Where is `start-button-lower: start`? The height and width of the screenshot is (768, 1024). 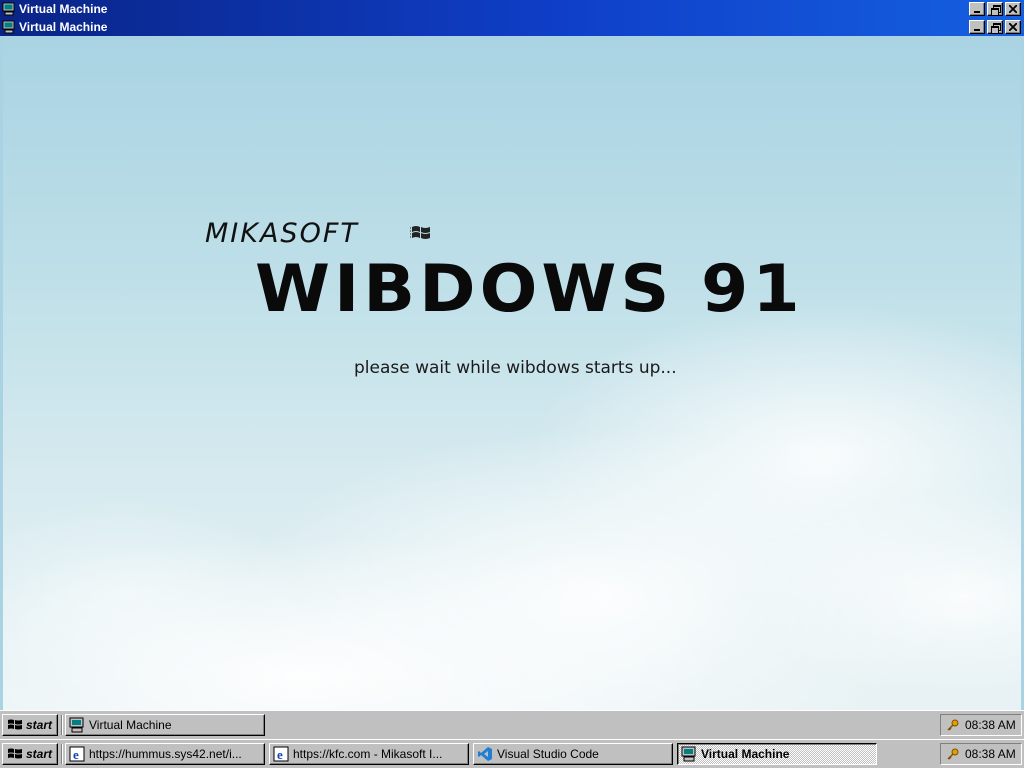 start-button-lower: start is located at coordinates (30, 754).